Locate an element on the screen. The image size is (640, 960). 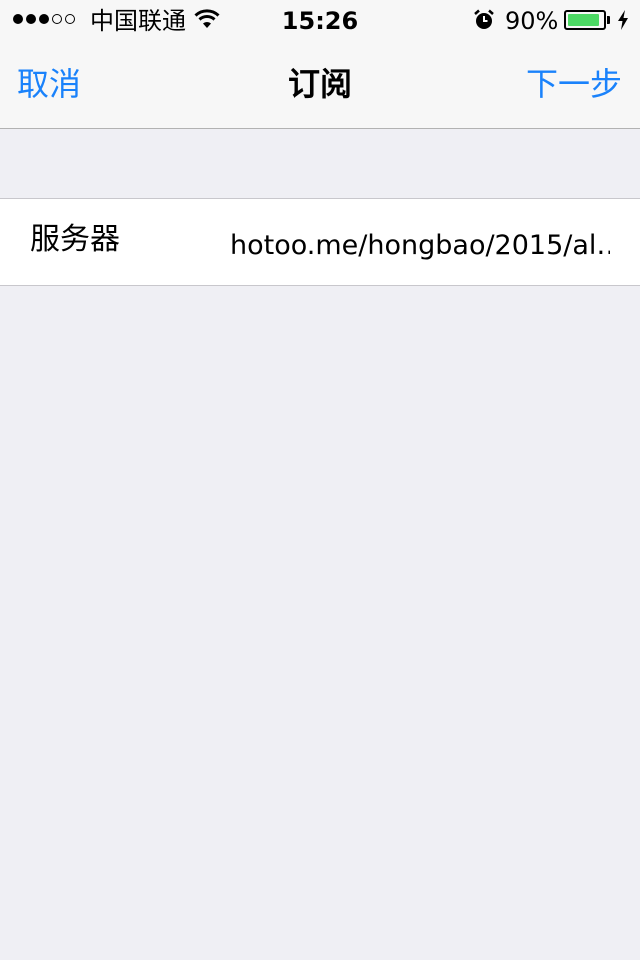
battery-fill is located at coordinates (583, 20).